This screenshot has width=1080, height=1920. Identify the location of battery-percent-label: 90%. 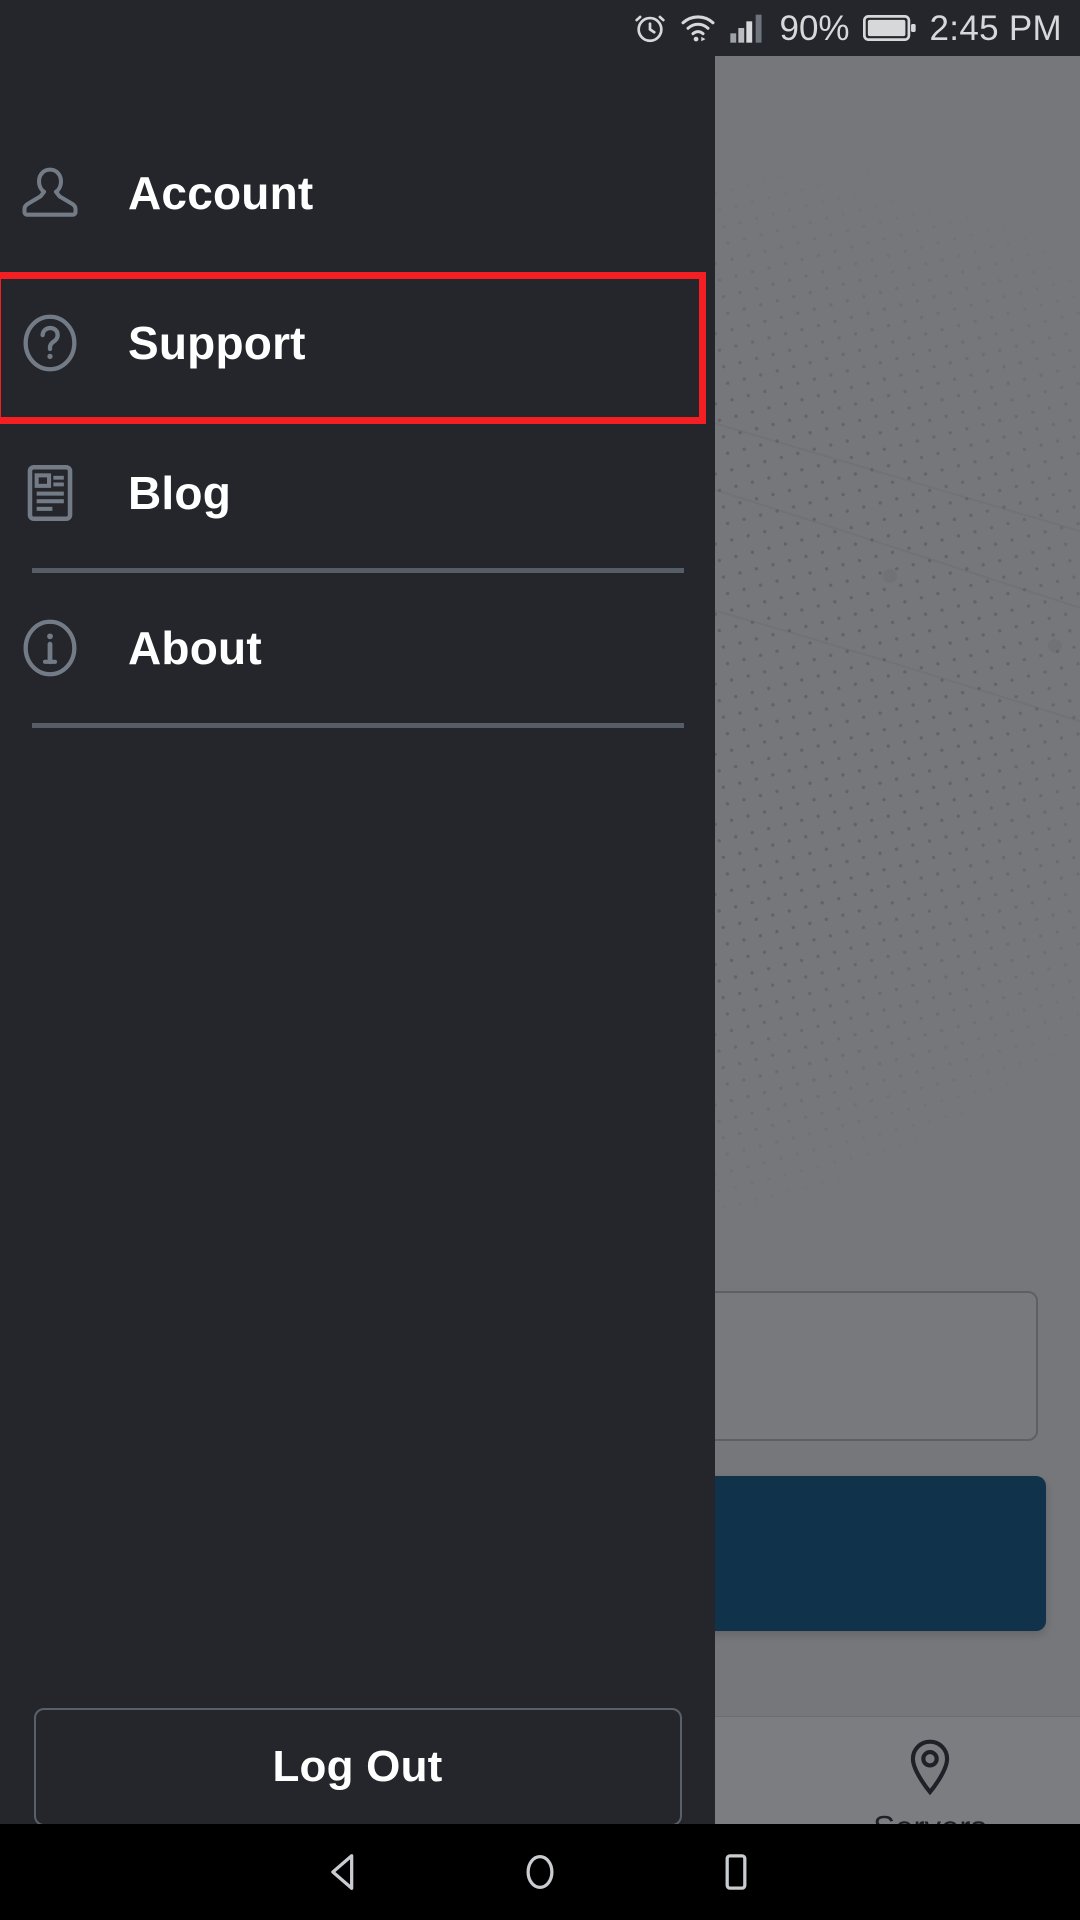
(814, 28).